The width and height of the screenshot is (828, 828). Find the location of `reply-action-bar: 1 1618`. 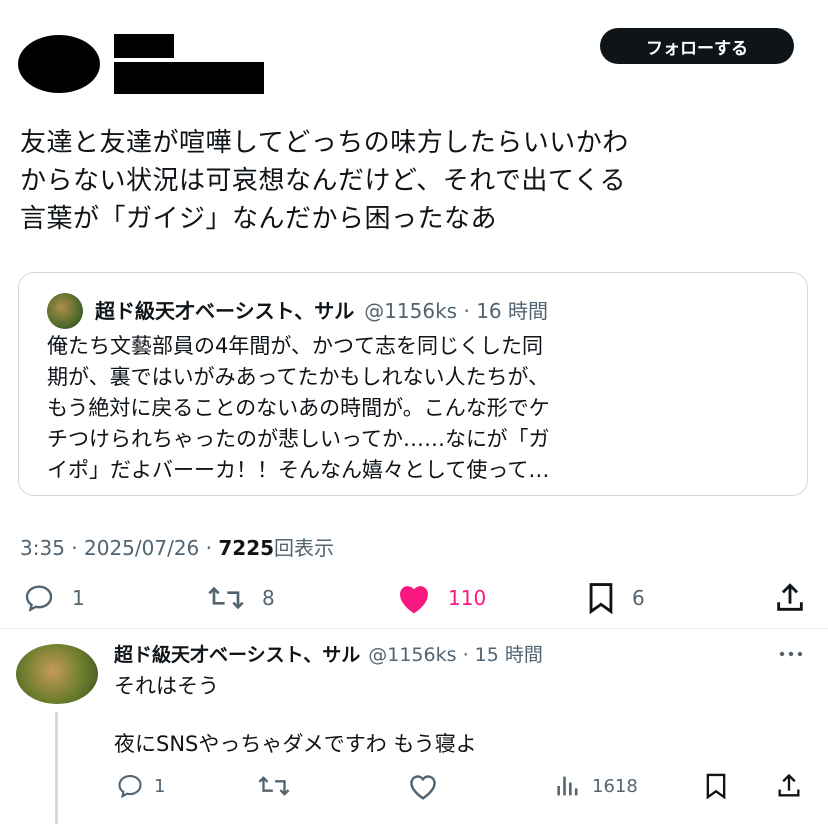

reply-action-bar: 1 1618 is located at coordinates (414, 784).